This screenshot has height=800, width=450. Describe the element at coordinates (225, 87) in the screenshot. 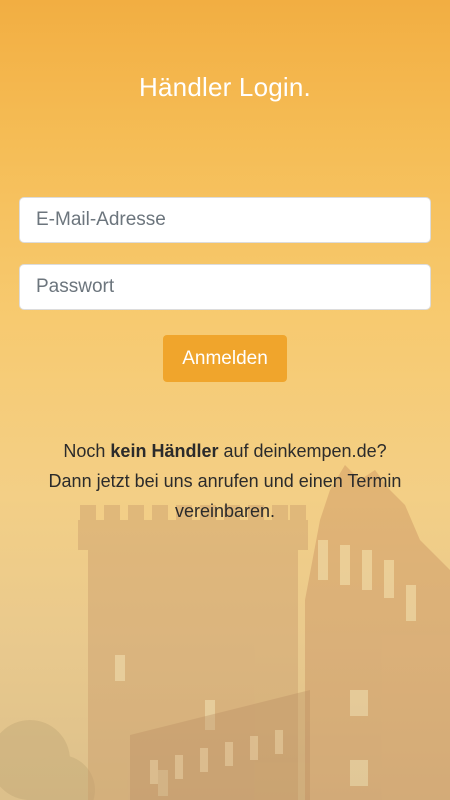

I see `page-title: Händler Login.` at that location.